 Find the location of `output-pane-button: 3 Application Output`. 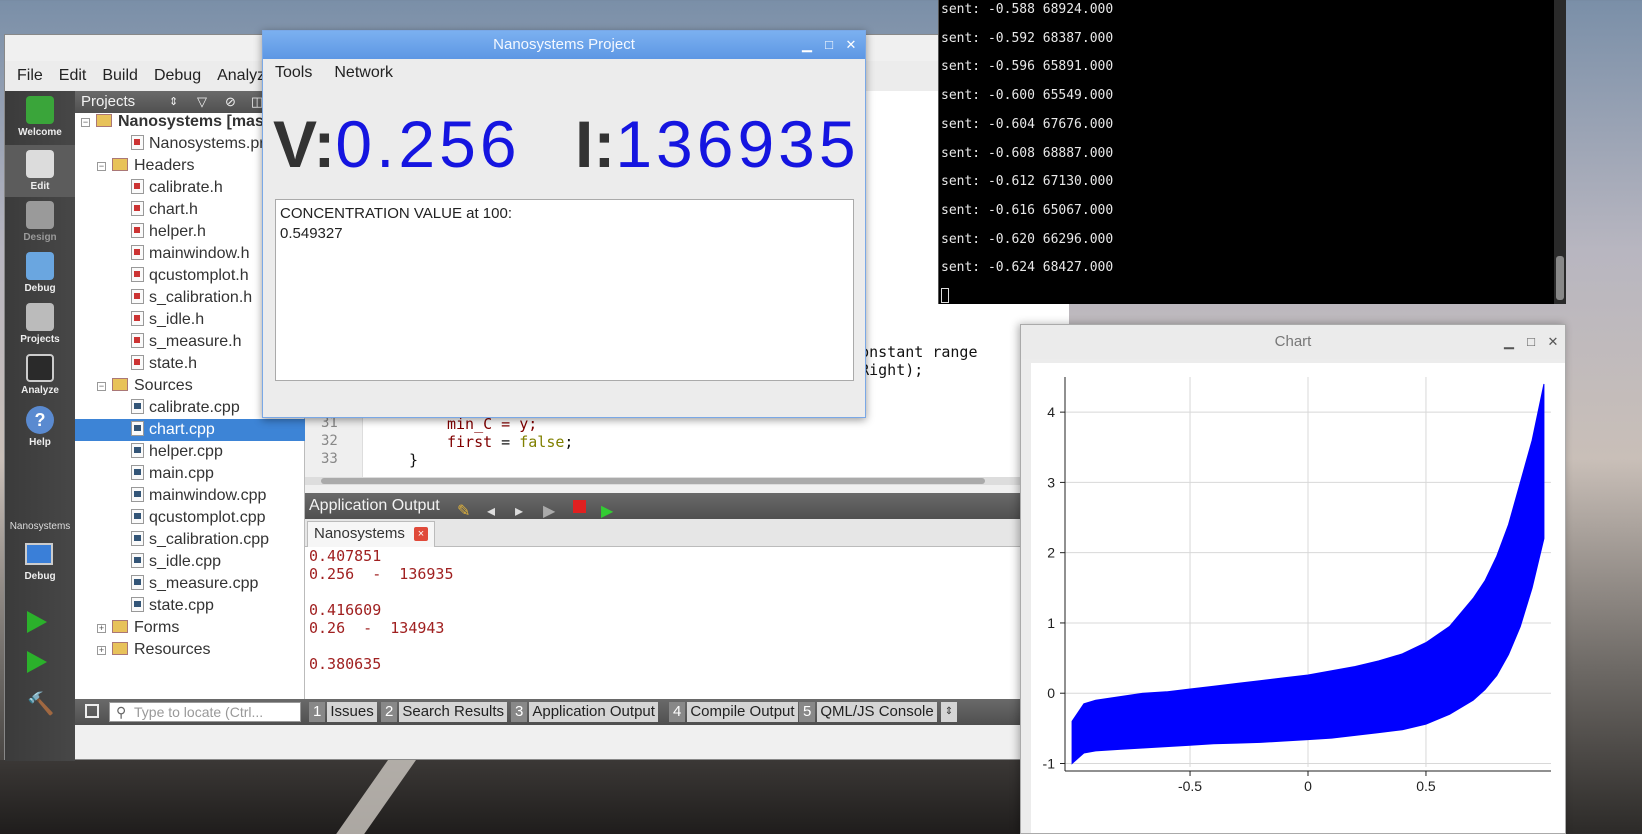

output-pane-button: 3 Application Output is located at coordinates (584, 712).